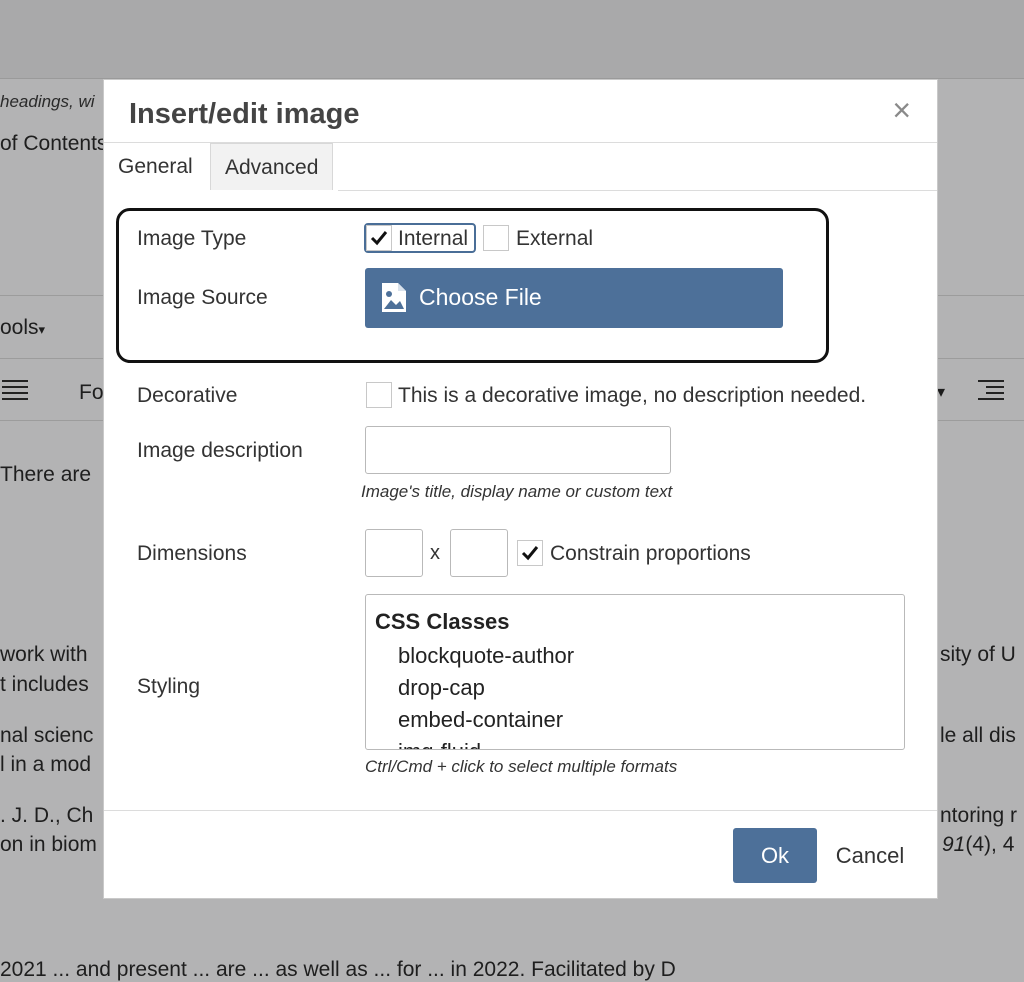 The width and height of the screenshot is (1024, 982). I want to click on image-type-label: Image Type, so click(192, 238).